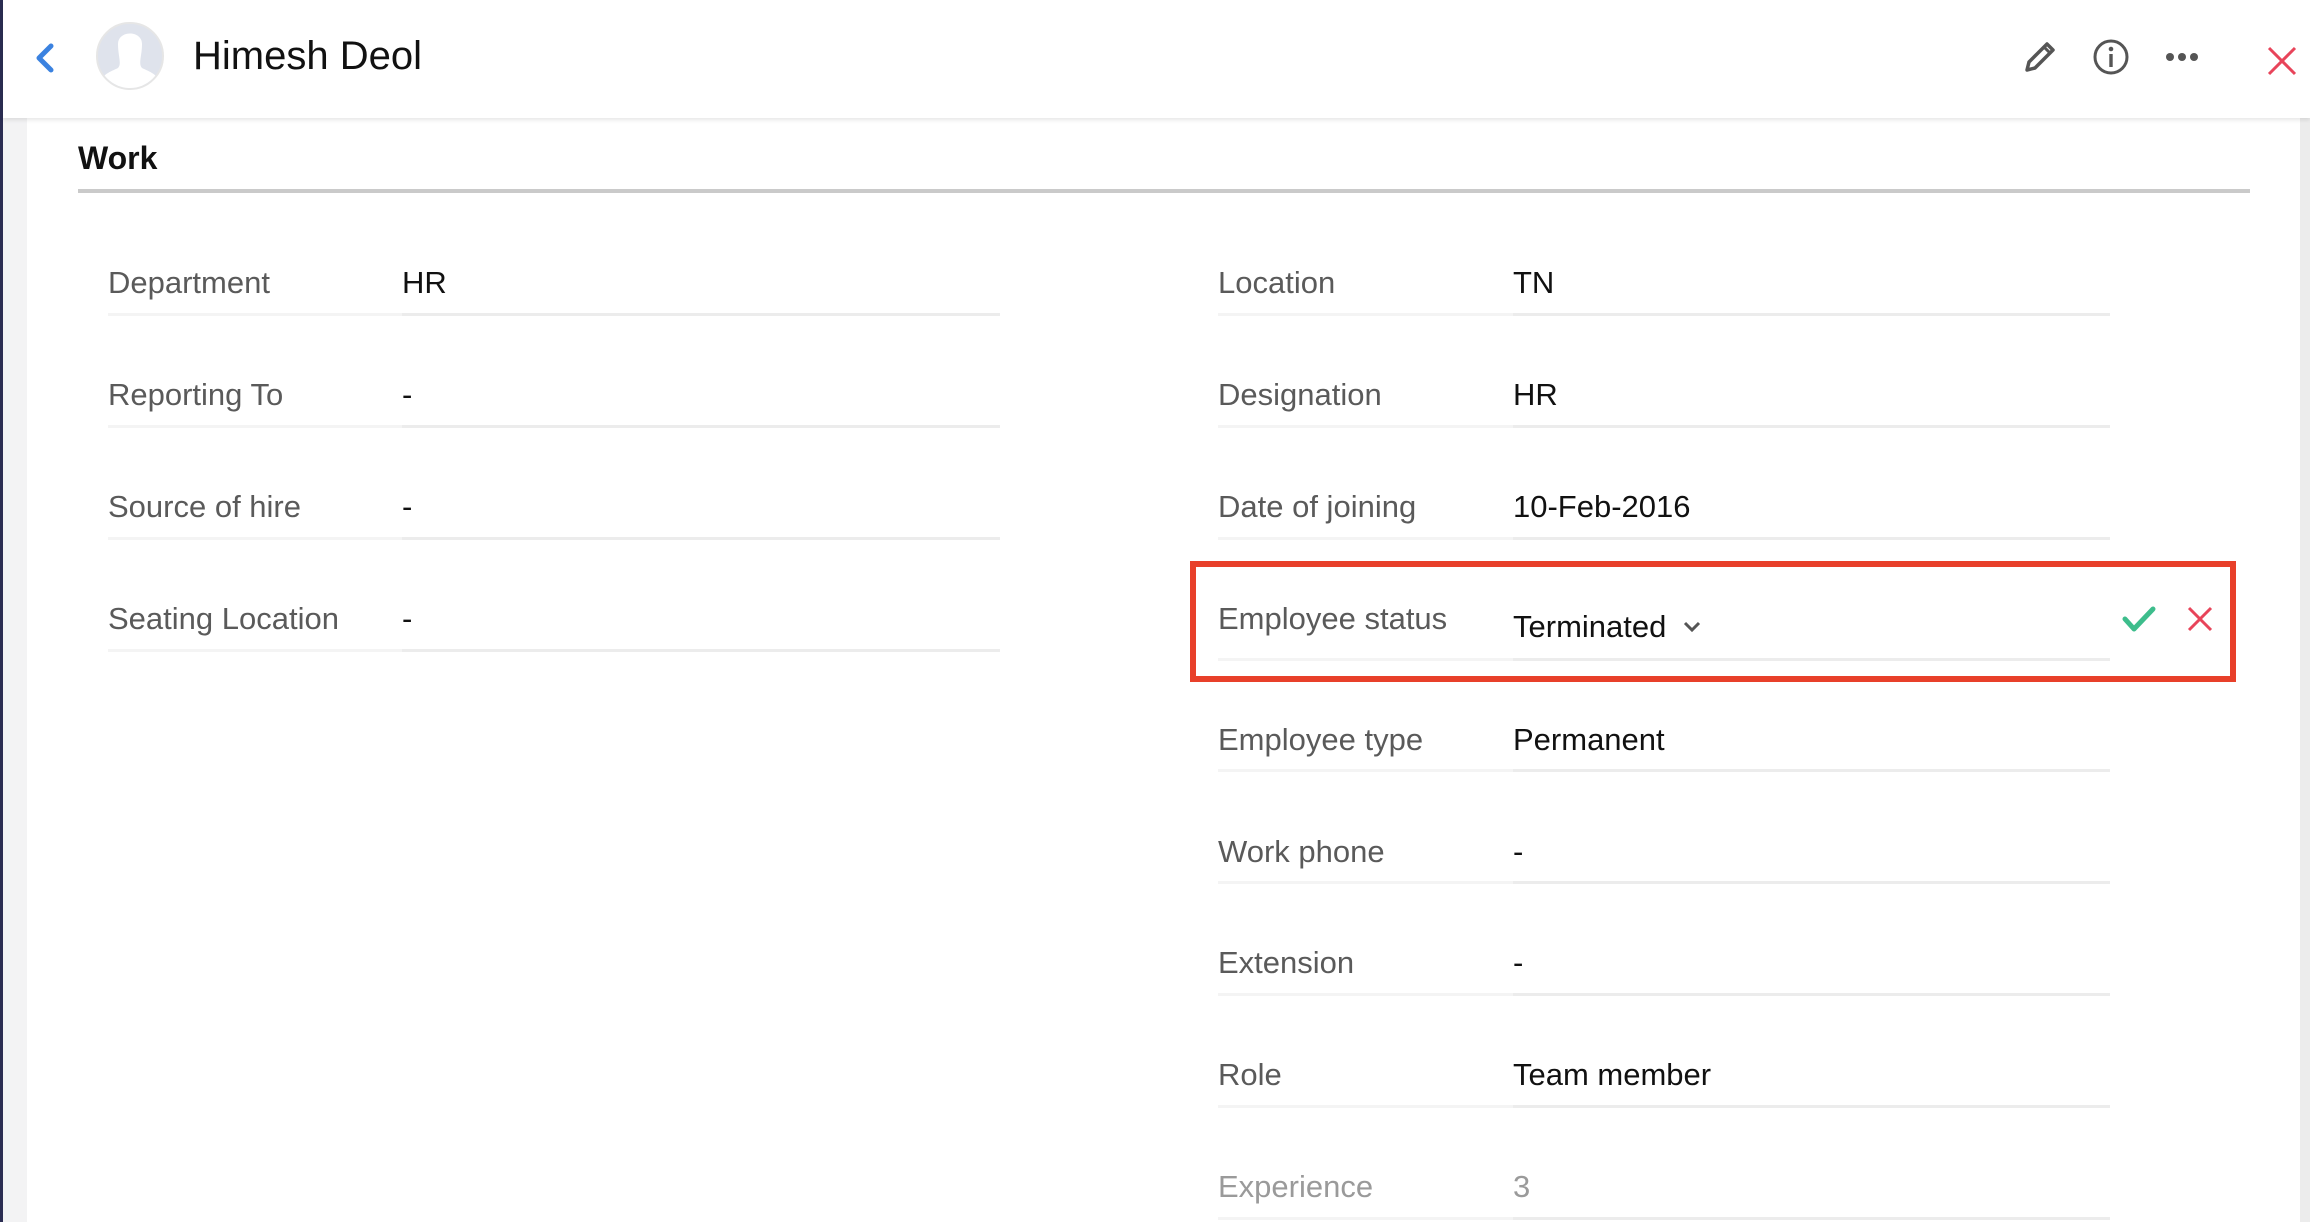  Describe the element at coordinates (1250, 1074) in the screenshot. I see `field-label: Role` at that location.